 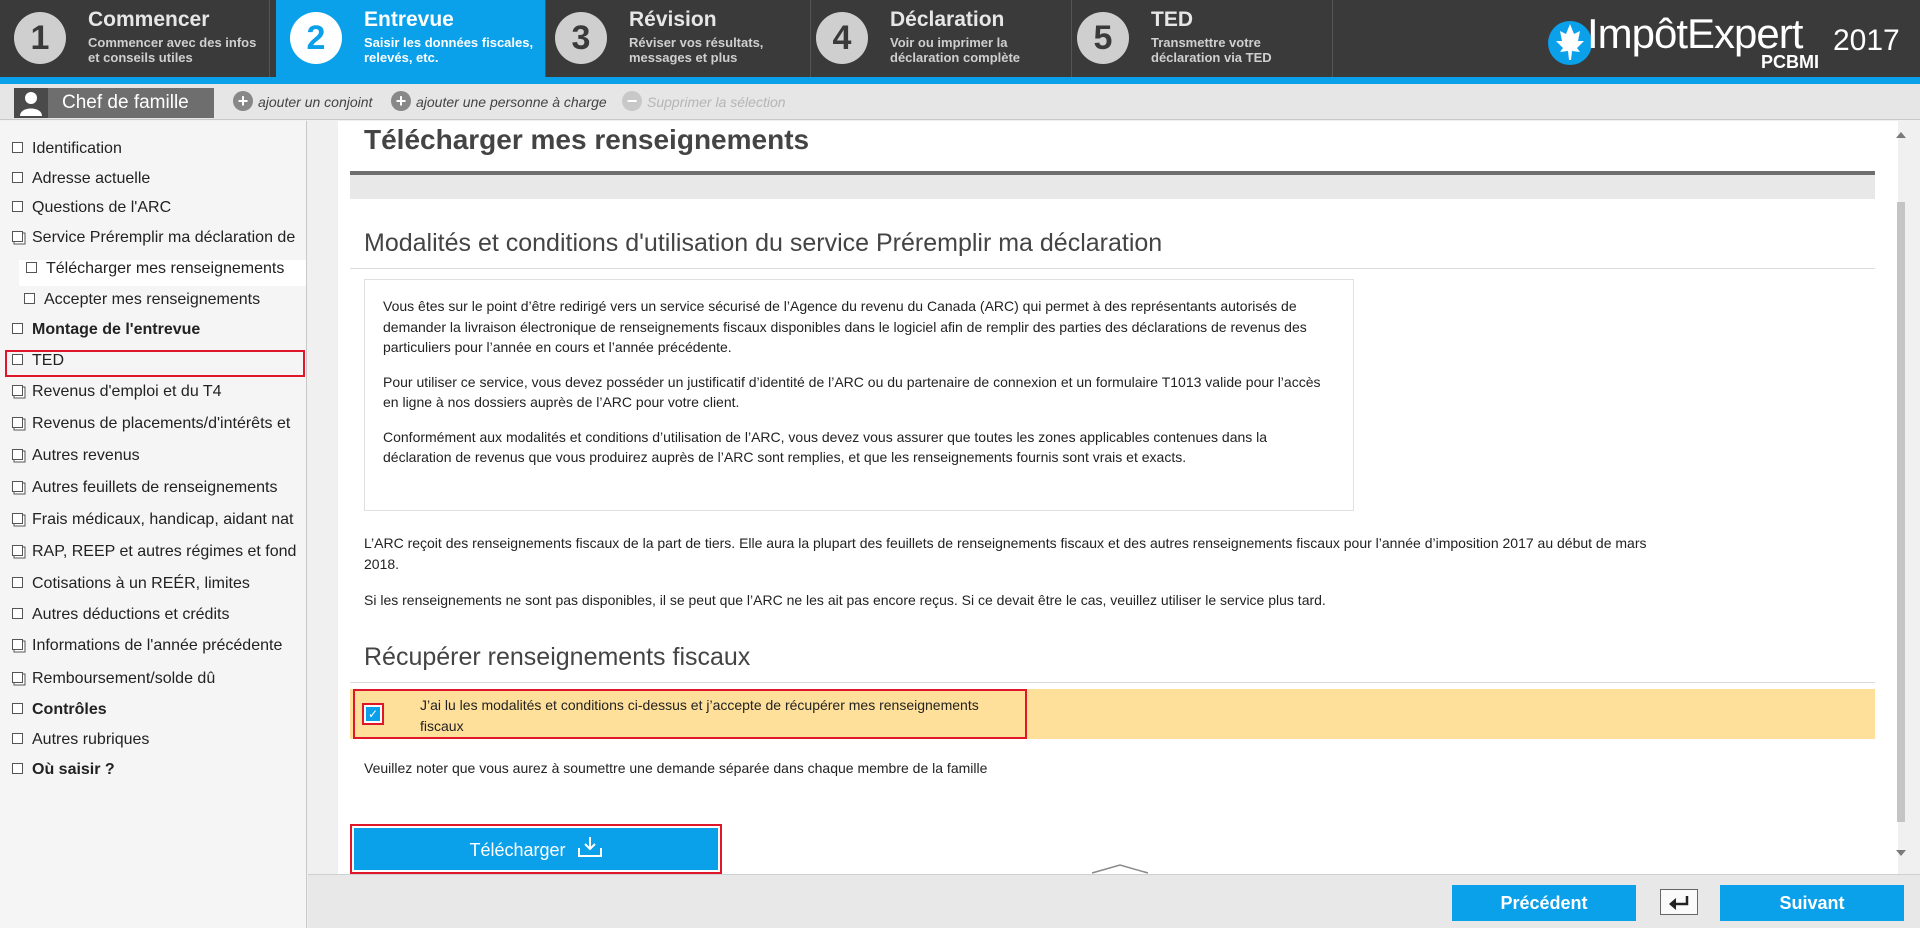 What do you see at coordinates (1544, 903) in the screenshot?
I see `previous-button: Précédent` at bounding box center [1544, 903].